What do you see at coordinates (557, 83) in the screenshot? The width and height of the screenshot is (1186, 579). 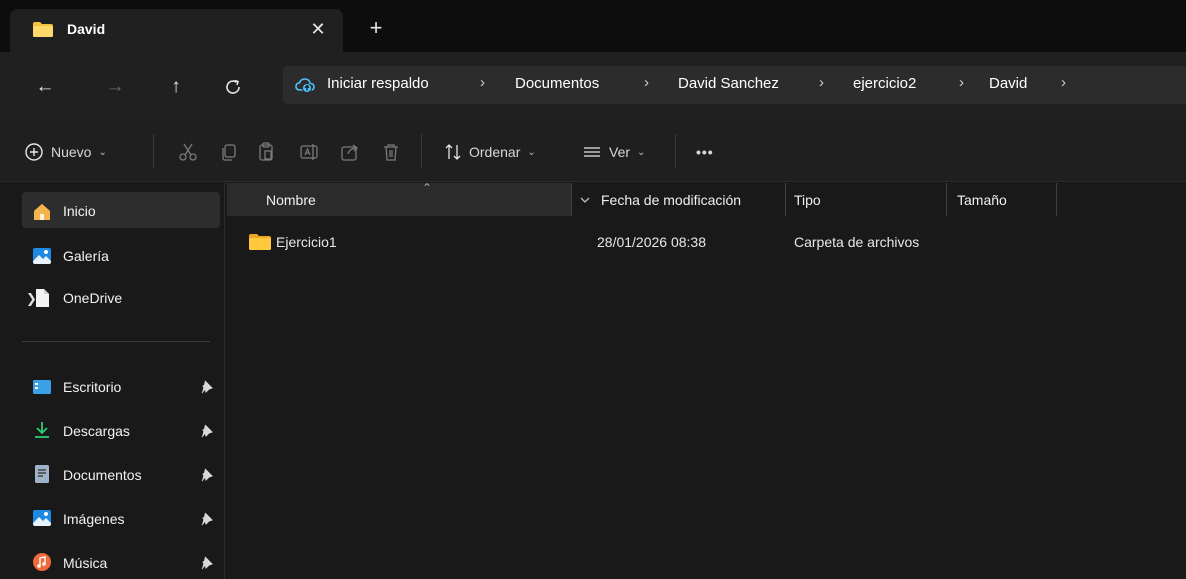 I see `breadcrumb-documentos: Documentos` at bounding box center [557, 83].